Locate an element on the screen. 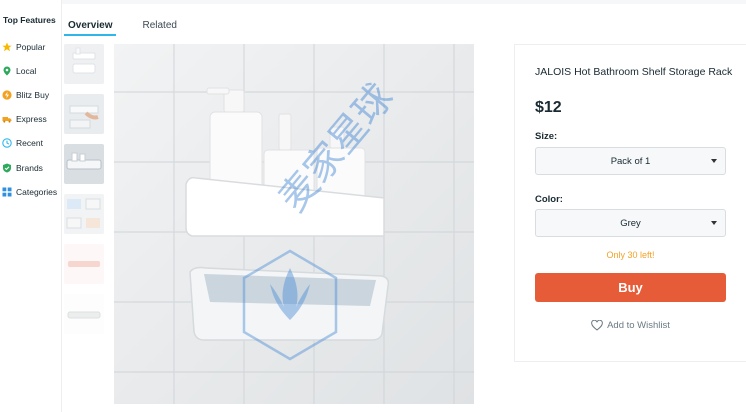 The height and width of the screenshot is (412, 746). sidebar-item-label: Express is located at coordinates (31, 119).